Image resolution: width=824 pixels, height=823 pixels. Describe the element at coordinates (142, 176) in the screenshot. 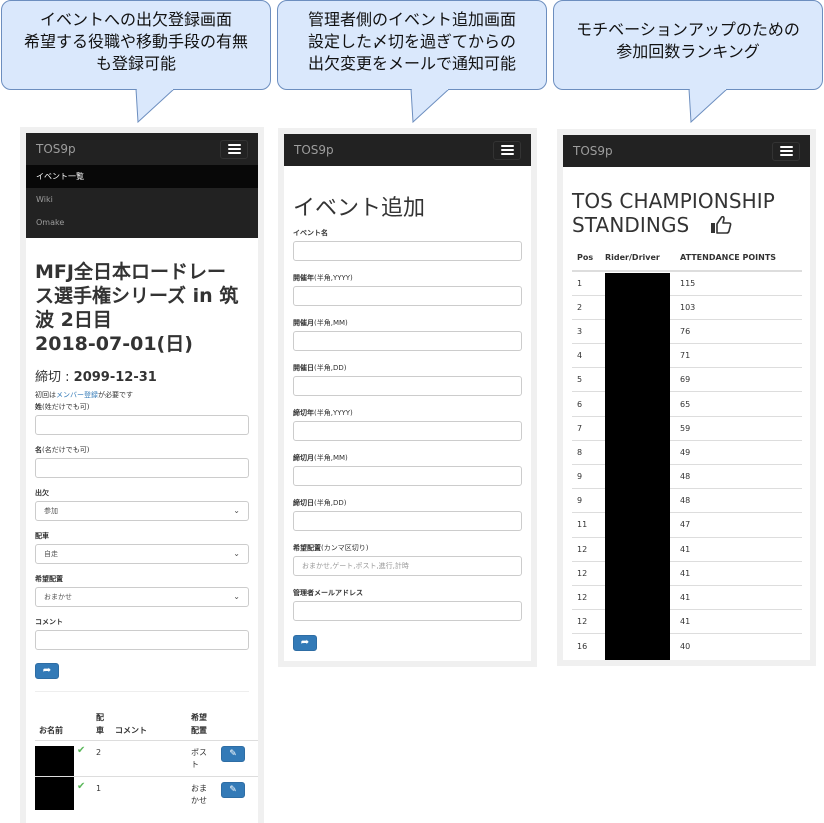

I see `menu-item-events: イベント一覧` at that location.